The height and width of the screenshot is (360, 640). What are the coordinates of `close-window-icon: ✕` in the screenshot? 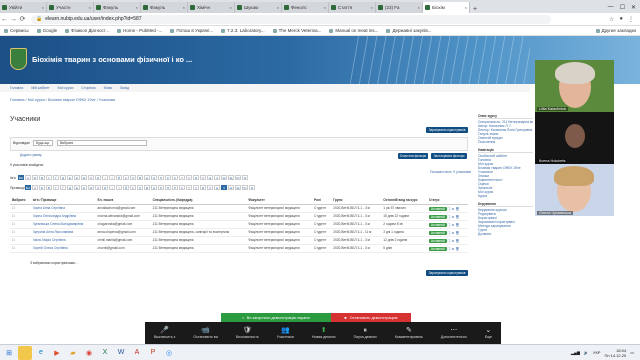 It's located at (633, 7).